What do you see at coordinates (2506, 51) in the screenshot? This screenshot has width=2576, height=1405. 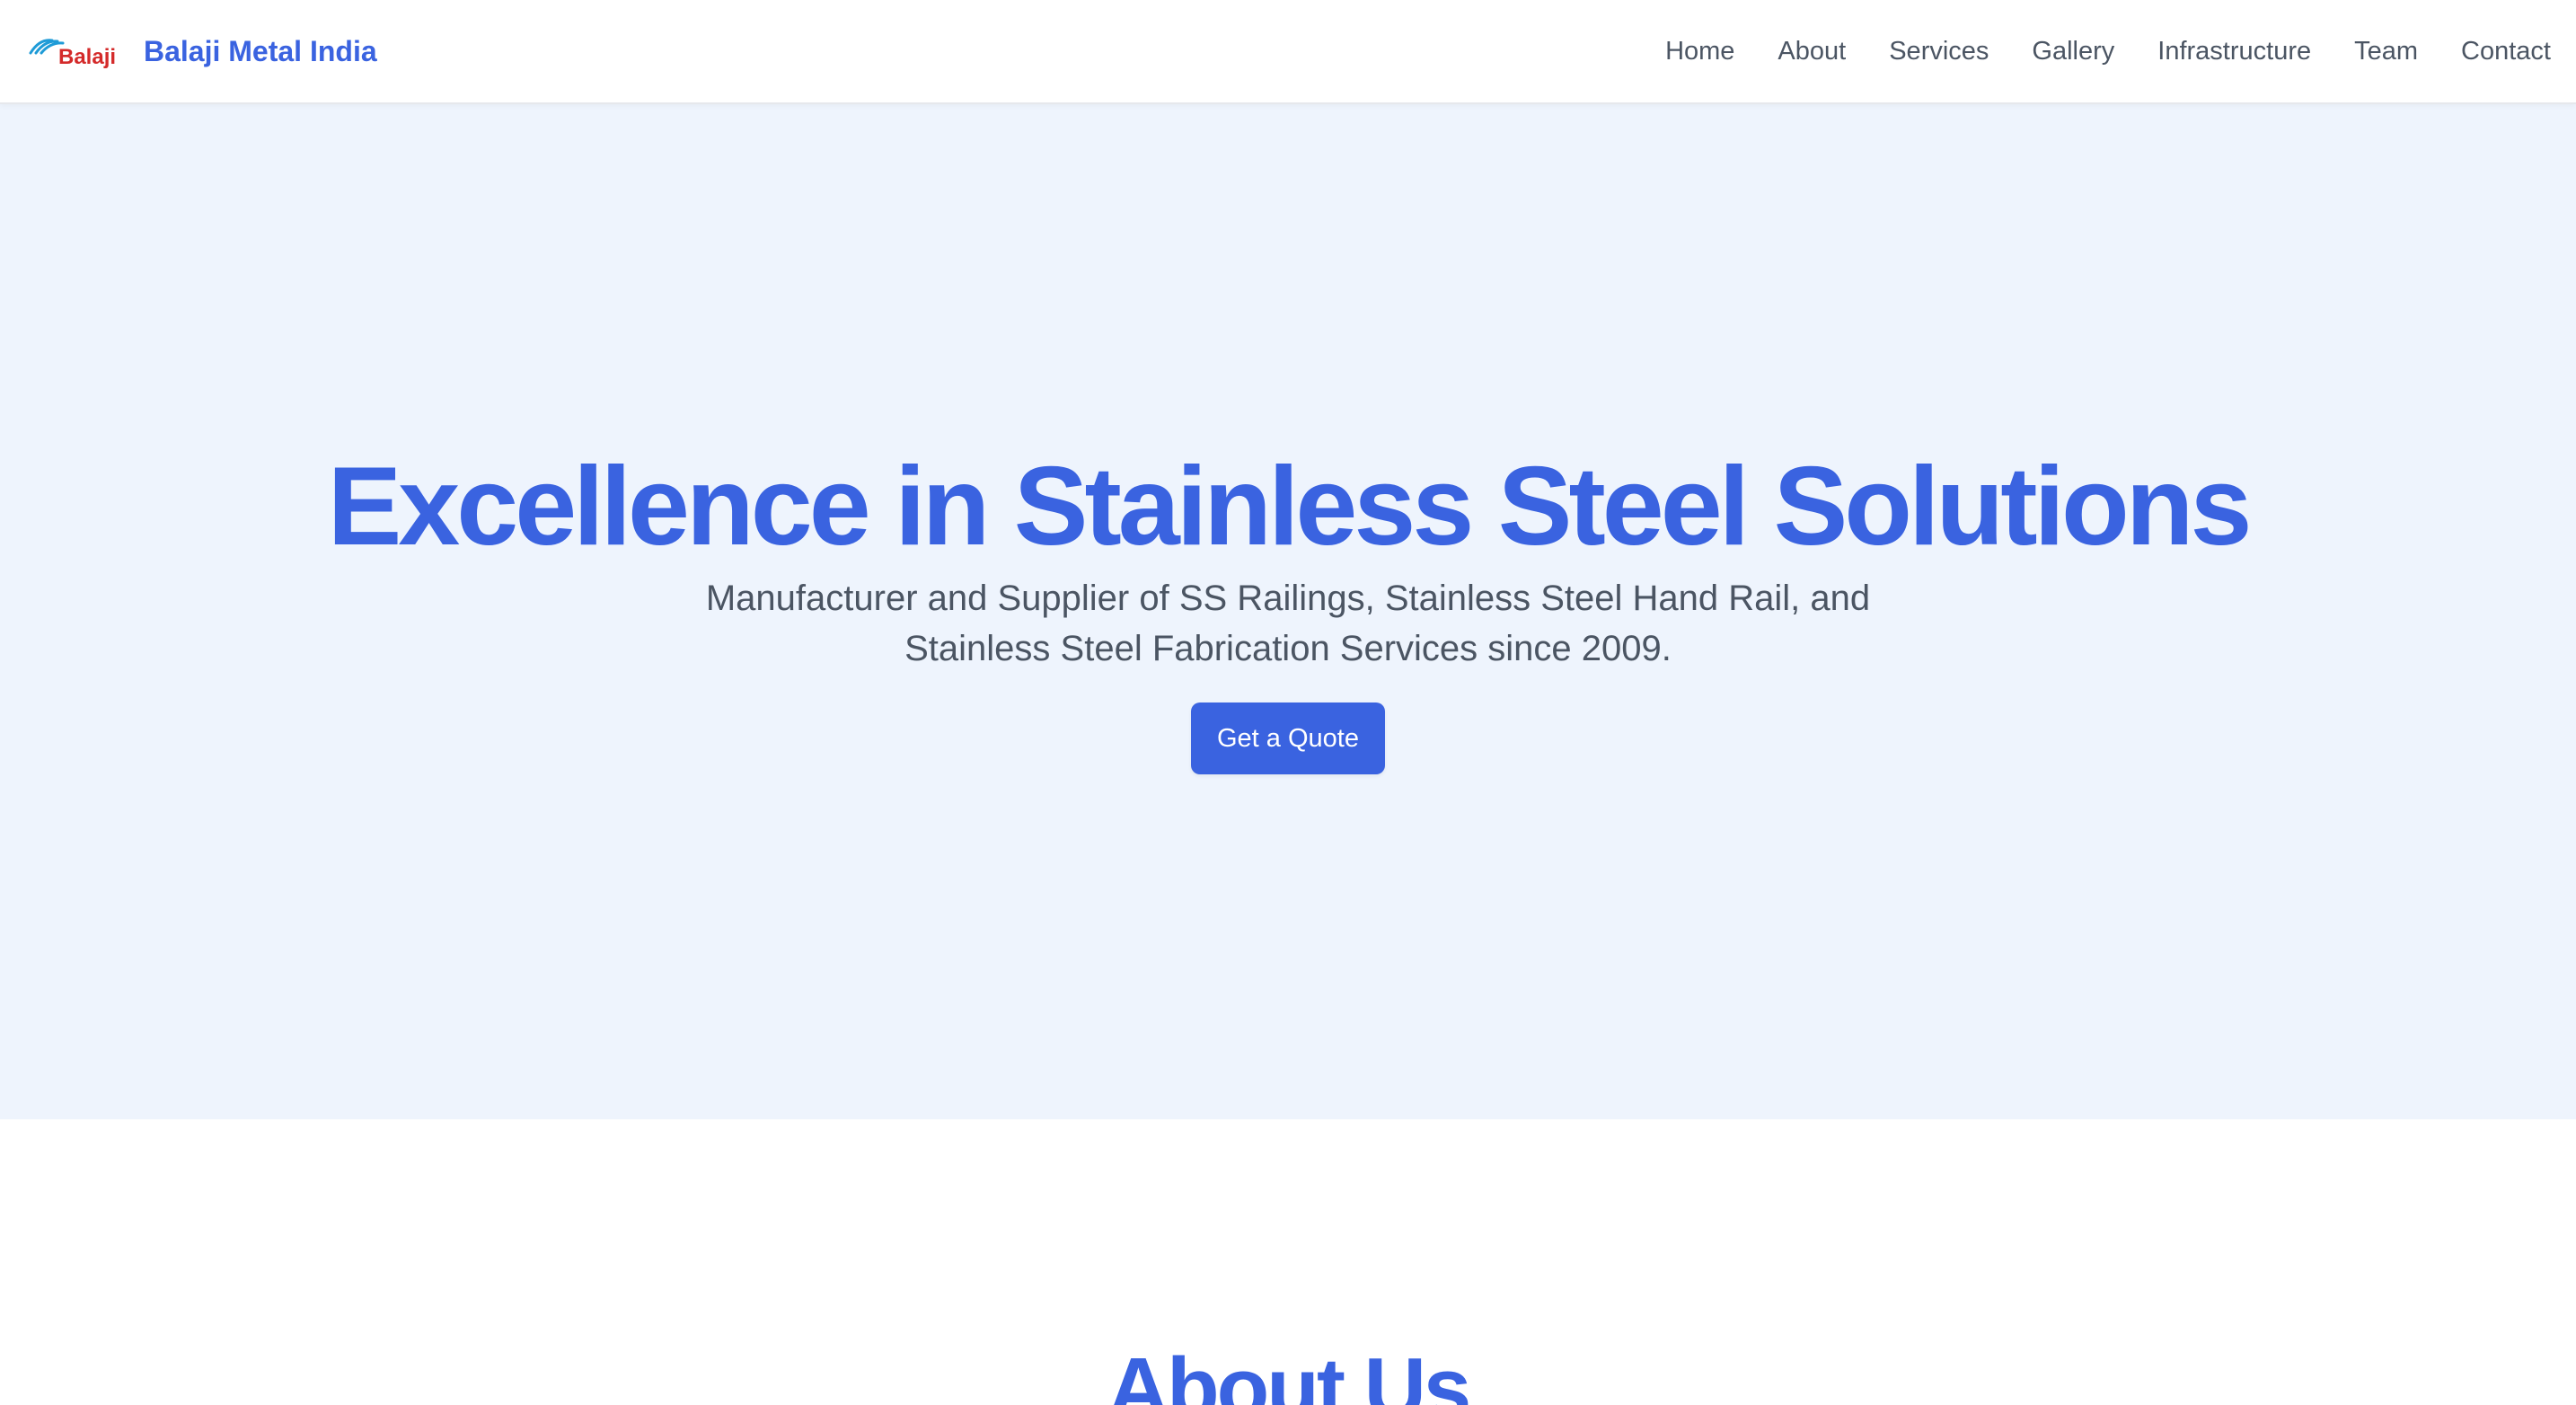 I see `nav-link-contact: Contact` at bounding box center [2506, 51].